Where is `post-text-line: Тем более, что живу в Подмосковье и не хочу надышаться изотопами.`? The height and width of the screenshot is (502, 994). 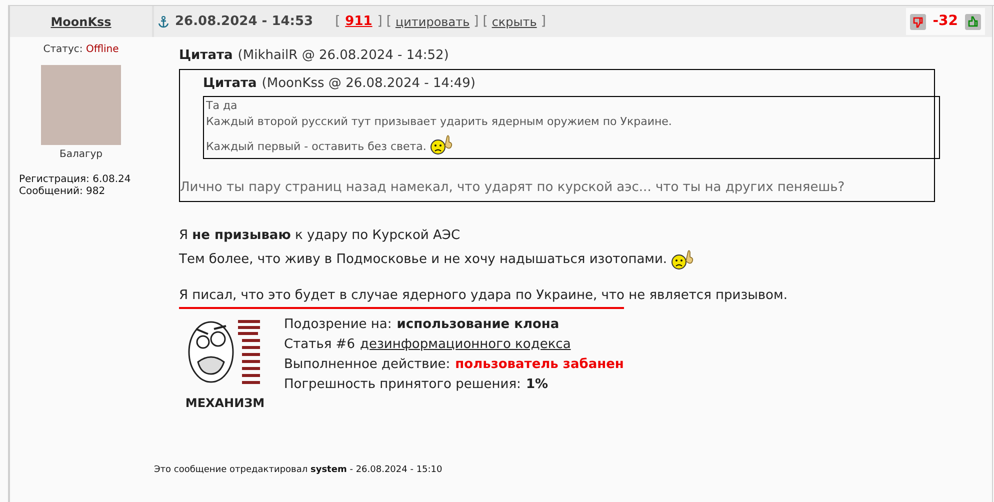
post-text-line: Тем более, что живу в Подмосковье и не хочу надышаться изотопами. is located at coordinates (585, 259).